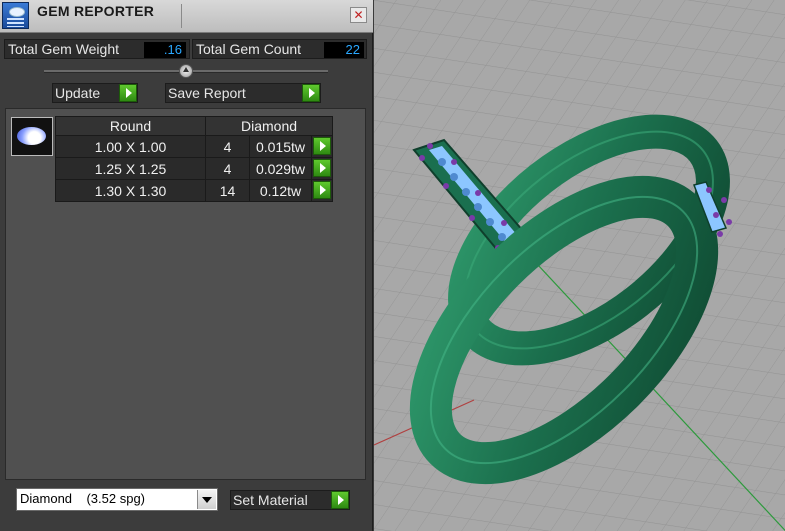 The height and width of the screenshot is (531, 785). Describe the element at coordinates (83, 498) in the screenshot. I see `material-selected-value: Diamond (3.52 spg)` at that location.